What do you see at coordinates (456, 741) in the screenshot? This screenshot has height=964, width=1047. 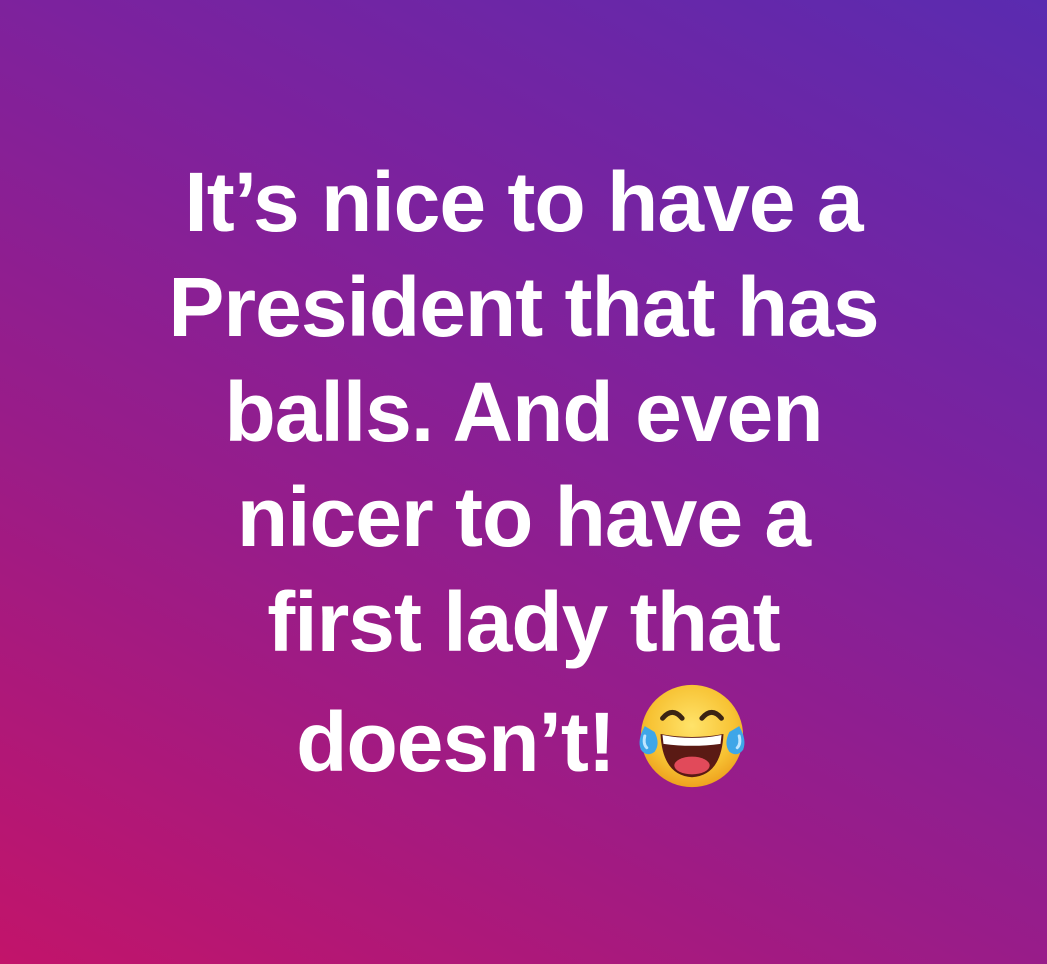 I see `post-line-6: doesn’t!` at bounding box center [456, 741].